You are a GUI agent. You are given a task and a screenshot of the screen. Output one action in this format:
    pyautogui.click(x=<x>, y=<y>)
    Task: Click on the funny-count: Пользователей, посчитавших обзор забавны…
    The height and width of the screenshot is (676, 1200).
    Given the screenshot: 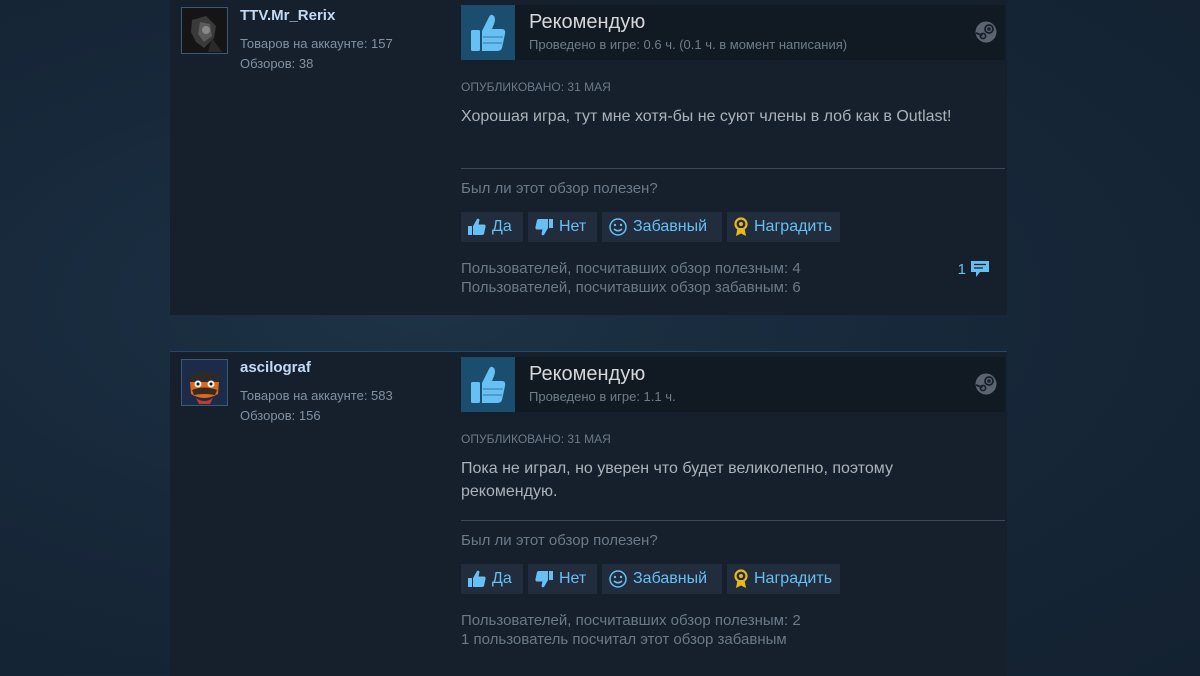 What is the action you would take?
    pyautogui.click(x=631, y=287)
    